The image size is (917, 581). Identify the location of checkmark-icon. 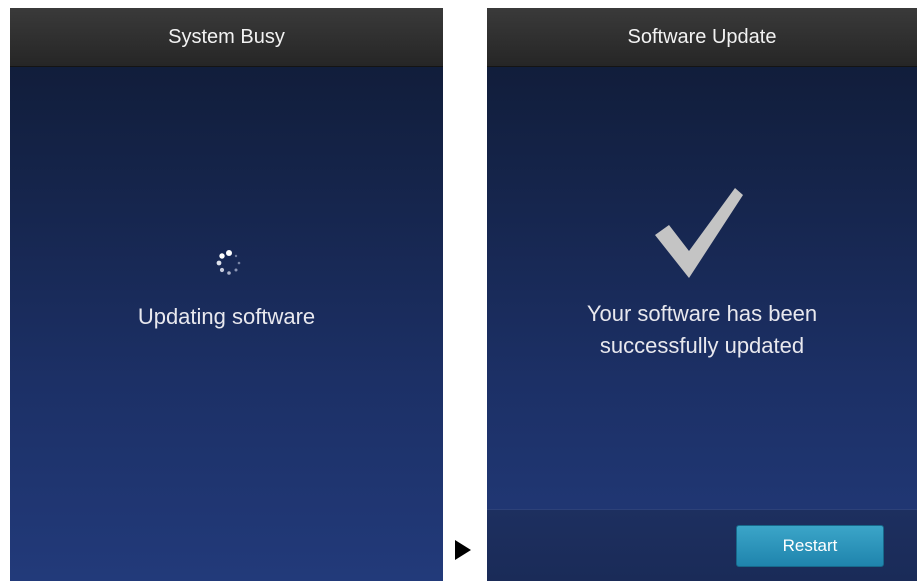
(697, 233).